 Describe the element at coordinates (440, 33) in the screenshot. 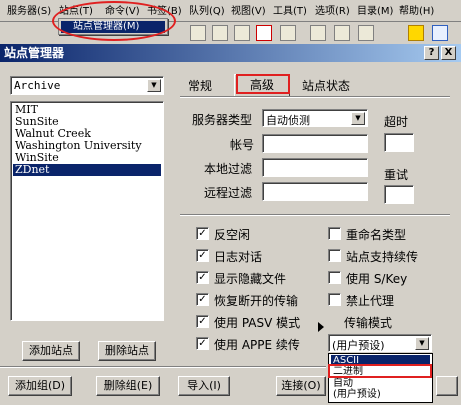

I see `refresh-icon` at that location.